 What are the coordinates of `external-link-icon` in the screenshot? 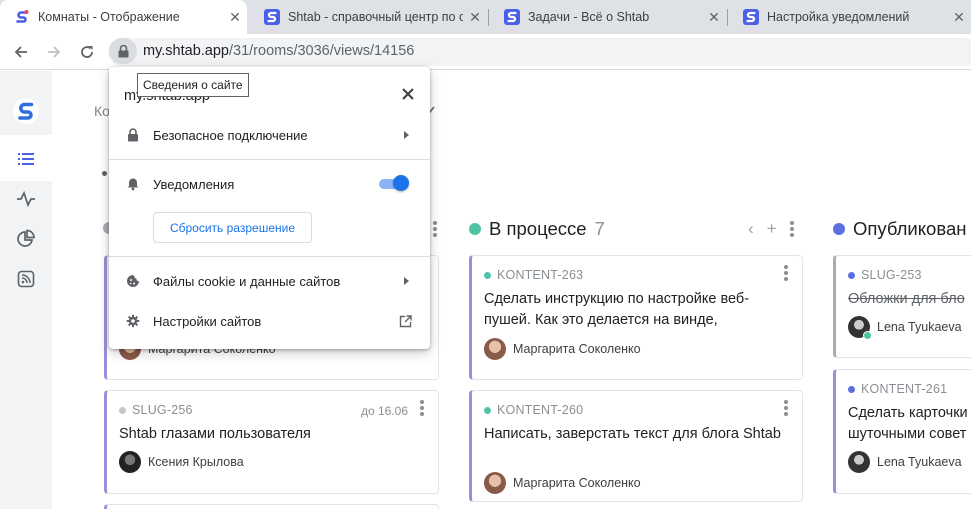 It's located at (405, 320).